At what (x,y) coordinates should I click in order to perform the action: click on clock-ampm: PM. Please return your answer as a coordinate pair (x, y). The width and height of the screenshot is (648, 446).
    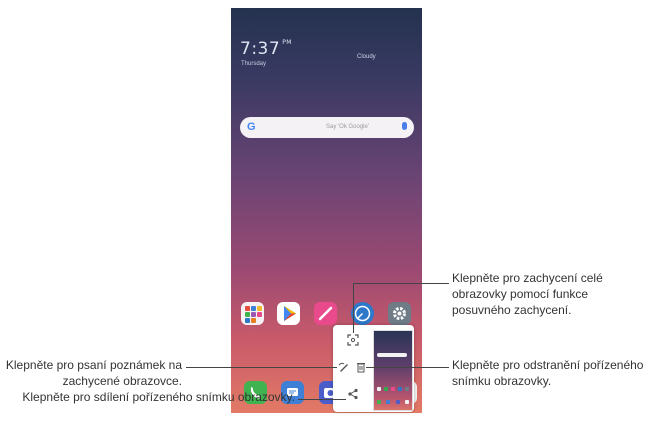
    Looking at the image, I should click on (287, 42).